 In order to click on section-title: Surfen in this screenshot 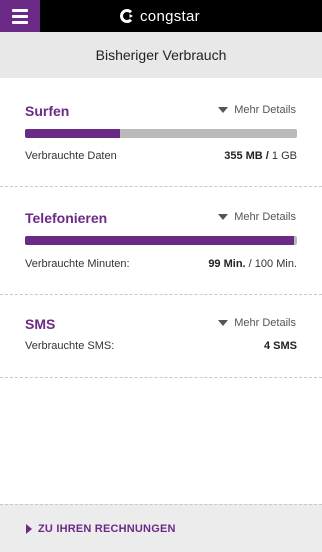, I will do `click(47, 111)`.